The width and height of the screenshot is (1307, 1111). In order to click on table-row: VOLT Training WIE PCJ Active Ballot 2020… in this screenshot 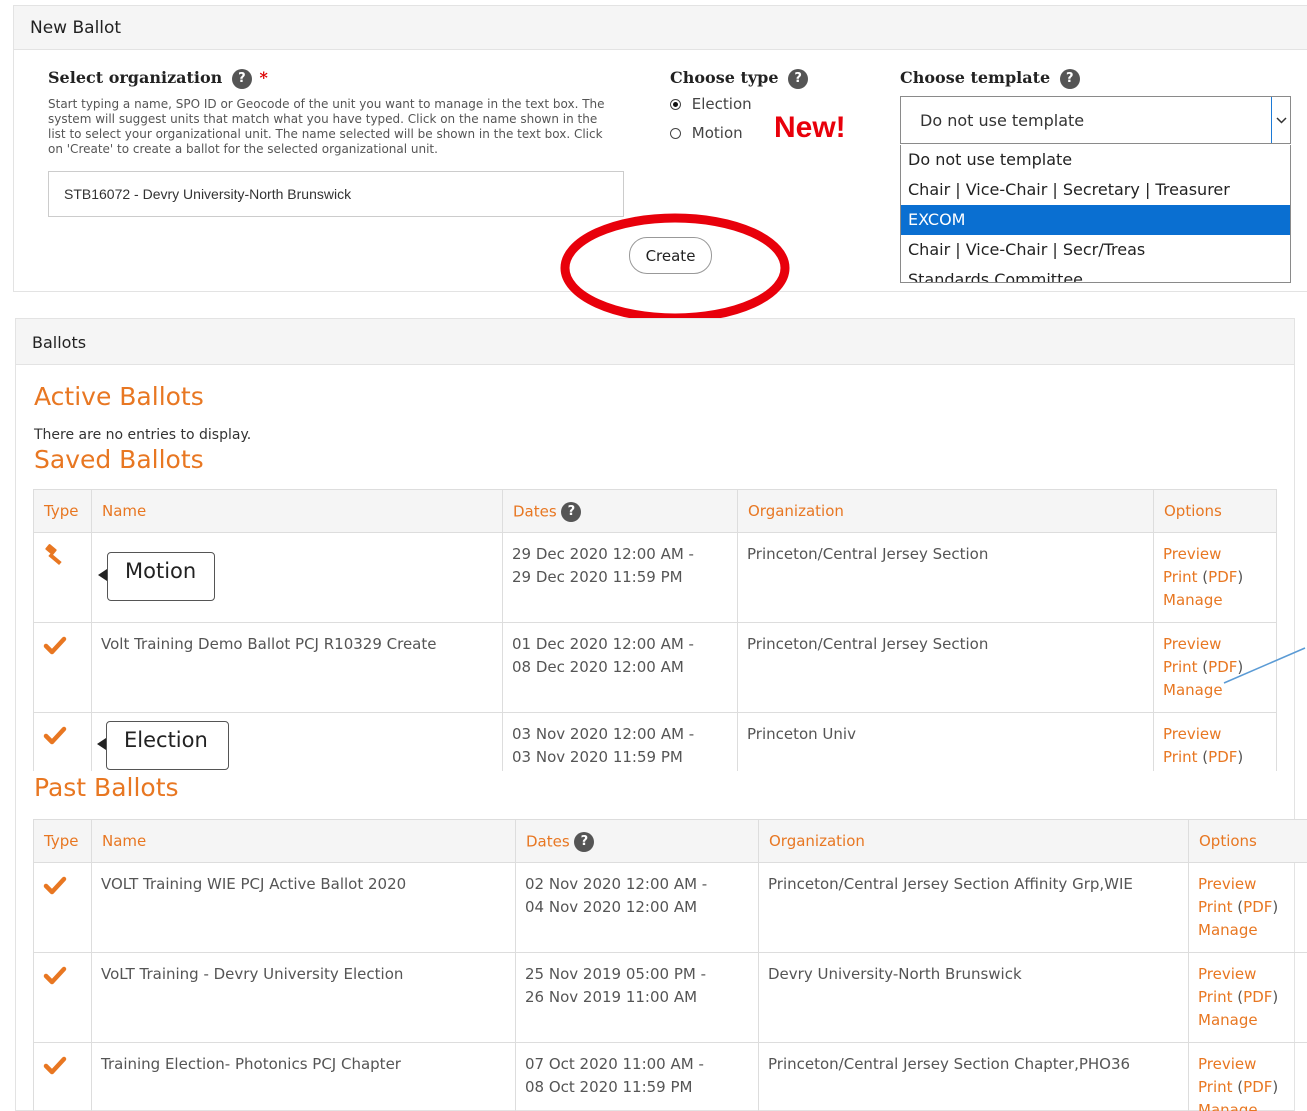, I will do `click(670, 907)`.